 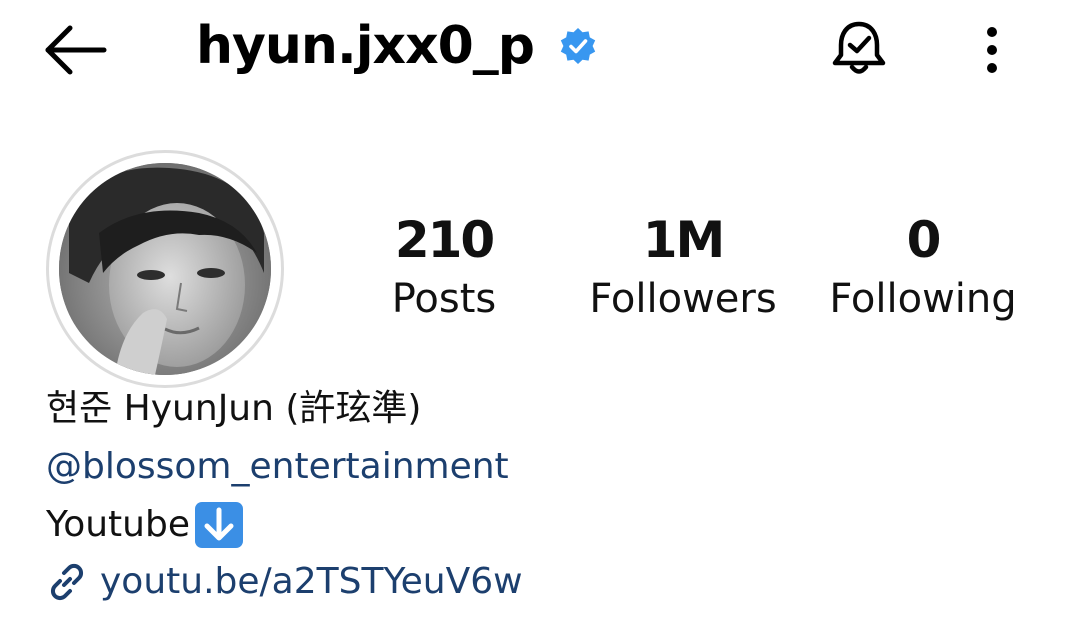 I want to click on posts-stat: 210 Posts, so click(x=444, y=267).